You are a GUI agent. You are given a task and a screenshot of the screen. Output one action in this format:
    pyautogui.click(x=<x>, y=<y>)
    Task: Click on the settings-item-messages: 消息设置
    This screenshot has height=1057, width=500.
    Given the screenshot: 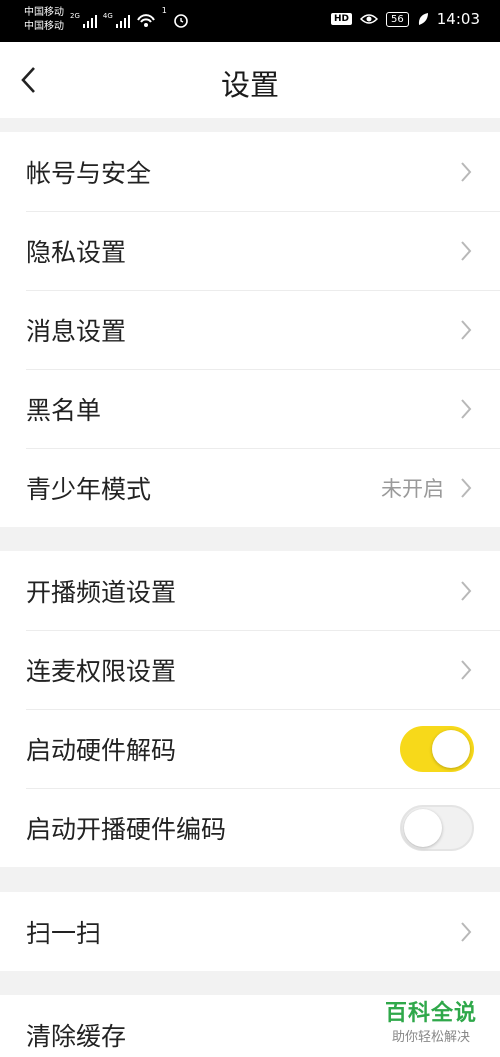 What is the action you would take?
    pyautogui.click(x=250, y=329)
    